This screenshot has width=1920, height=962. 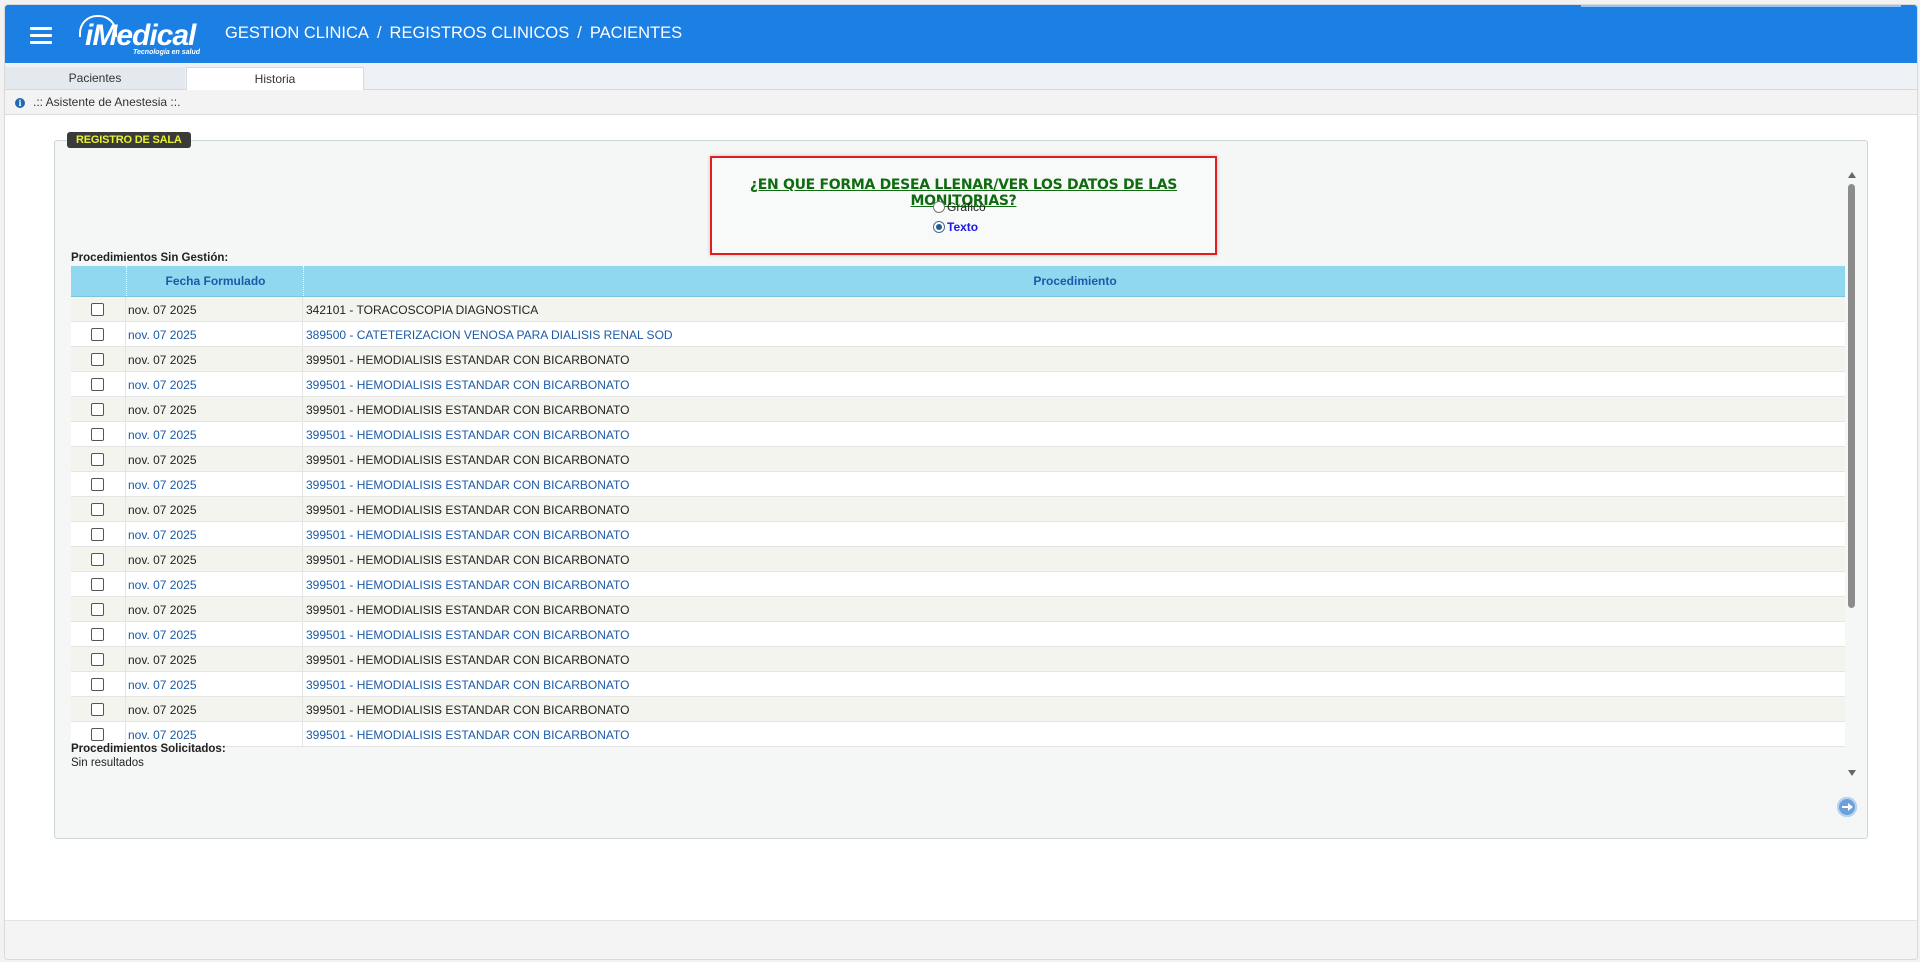 What do you see at coordinates (150, 258) in the screenshot?
I see `sin-gestion-label: Procedimientos Sin Gestión:` at bounding box center [150, 258].